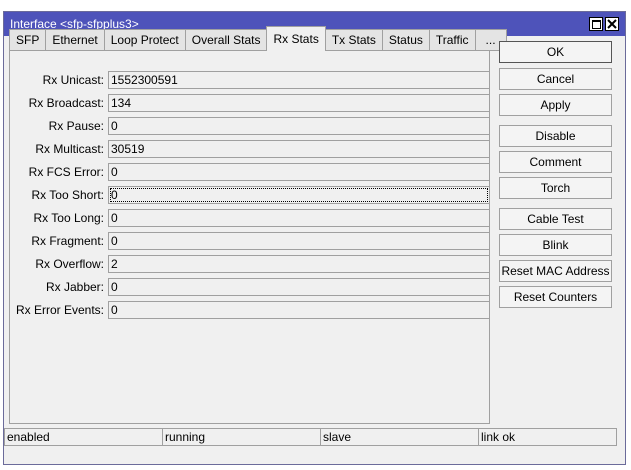 This screenshot has height=470, width=631. I want to click on status-link: link ok, so click(547, 437).